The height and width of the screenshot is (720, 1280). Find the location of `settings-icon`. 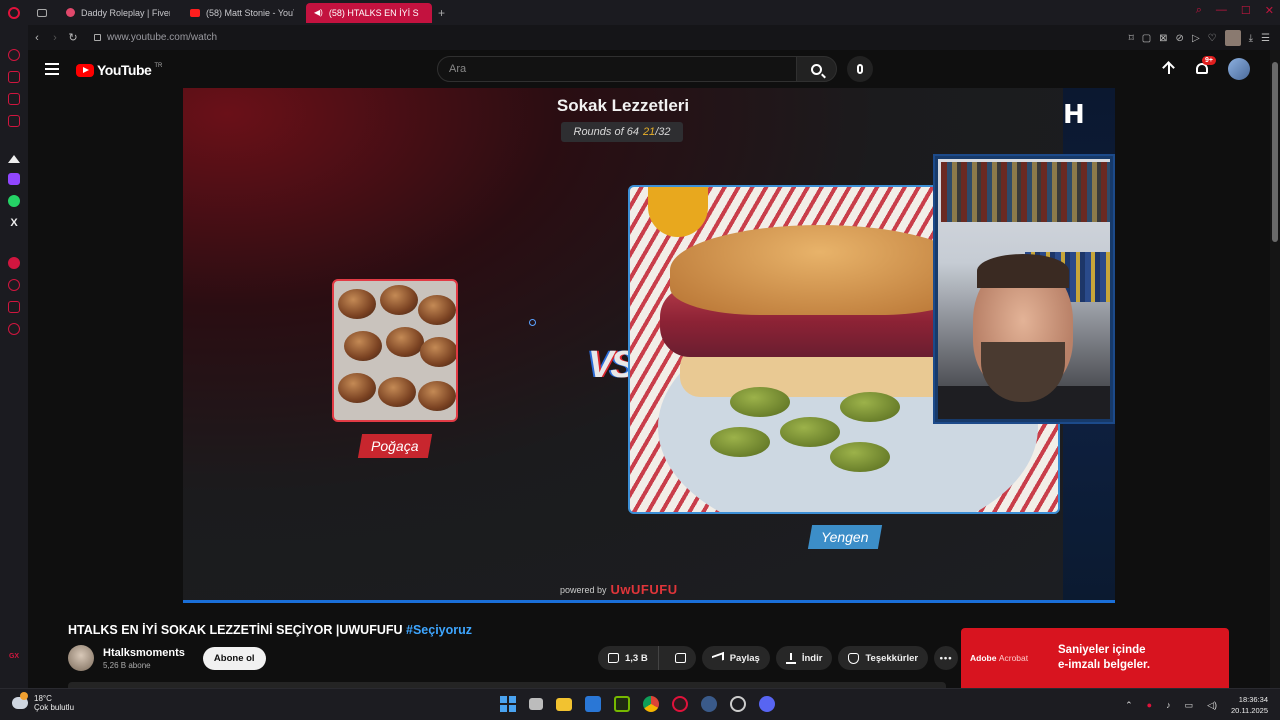

settings-icon is located at coordinates (14, 329).